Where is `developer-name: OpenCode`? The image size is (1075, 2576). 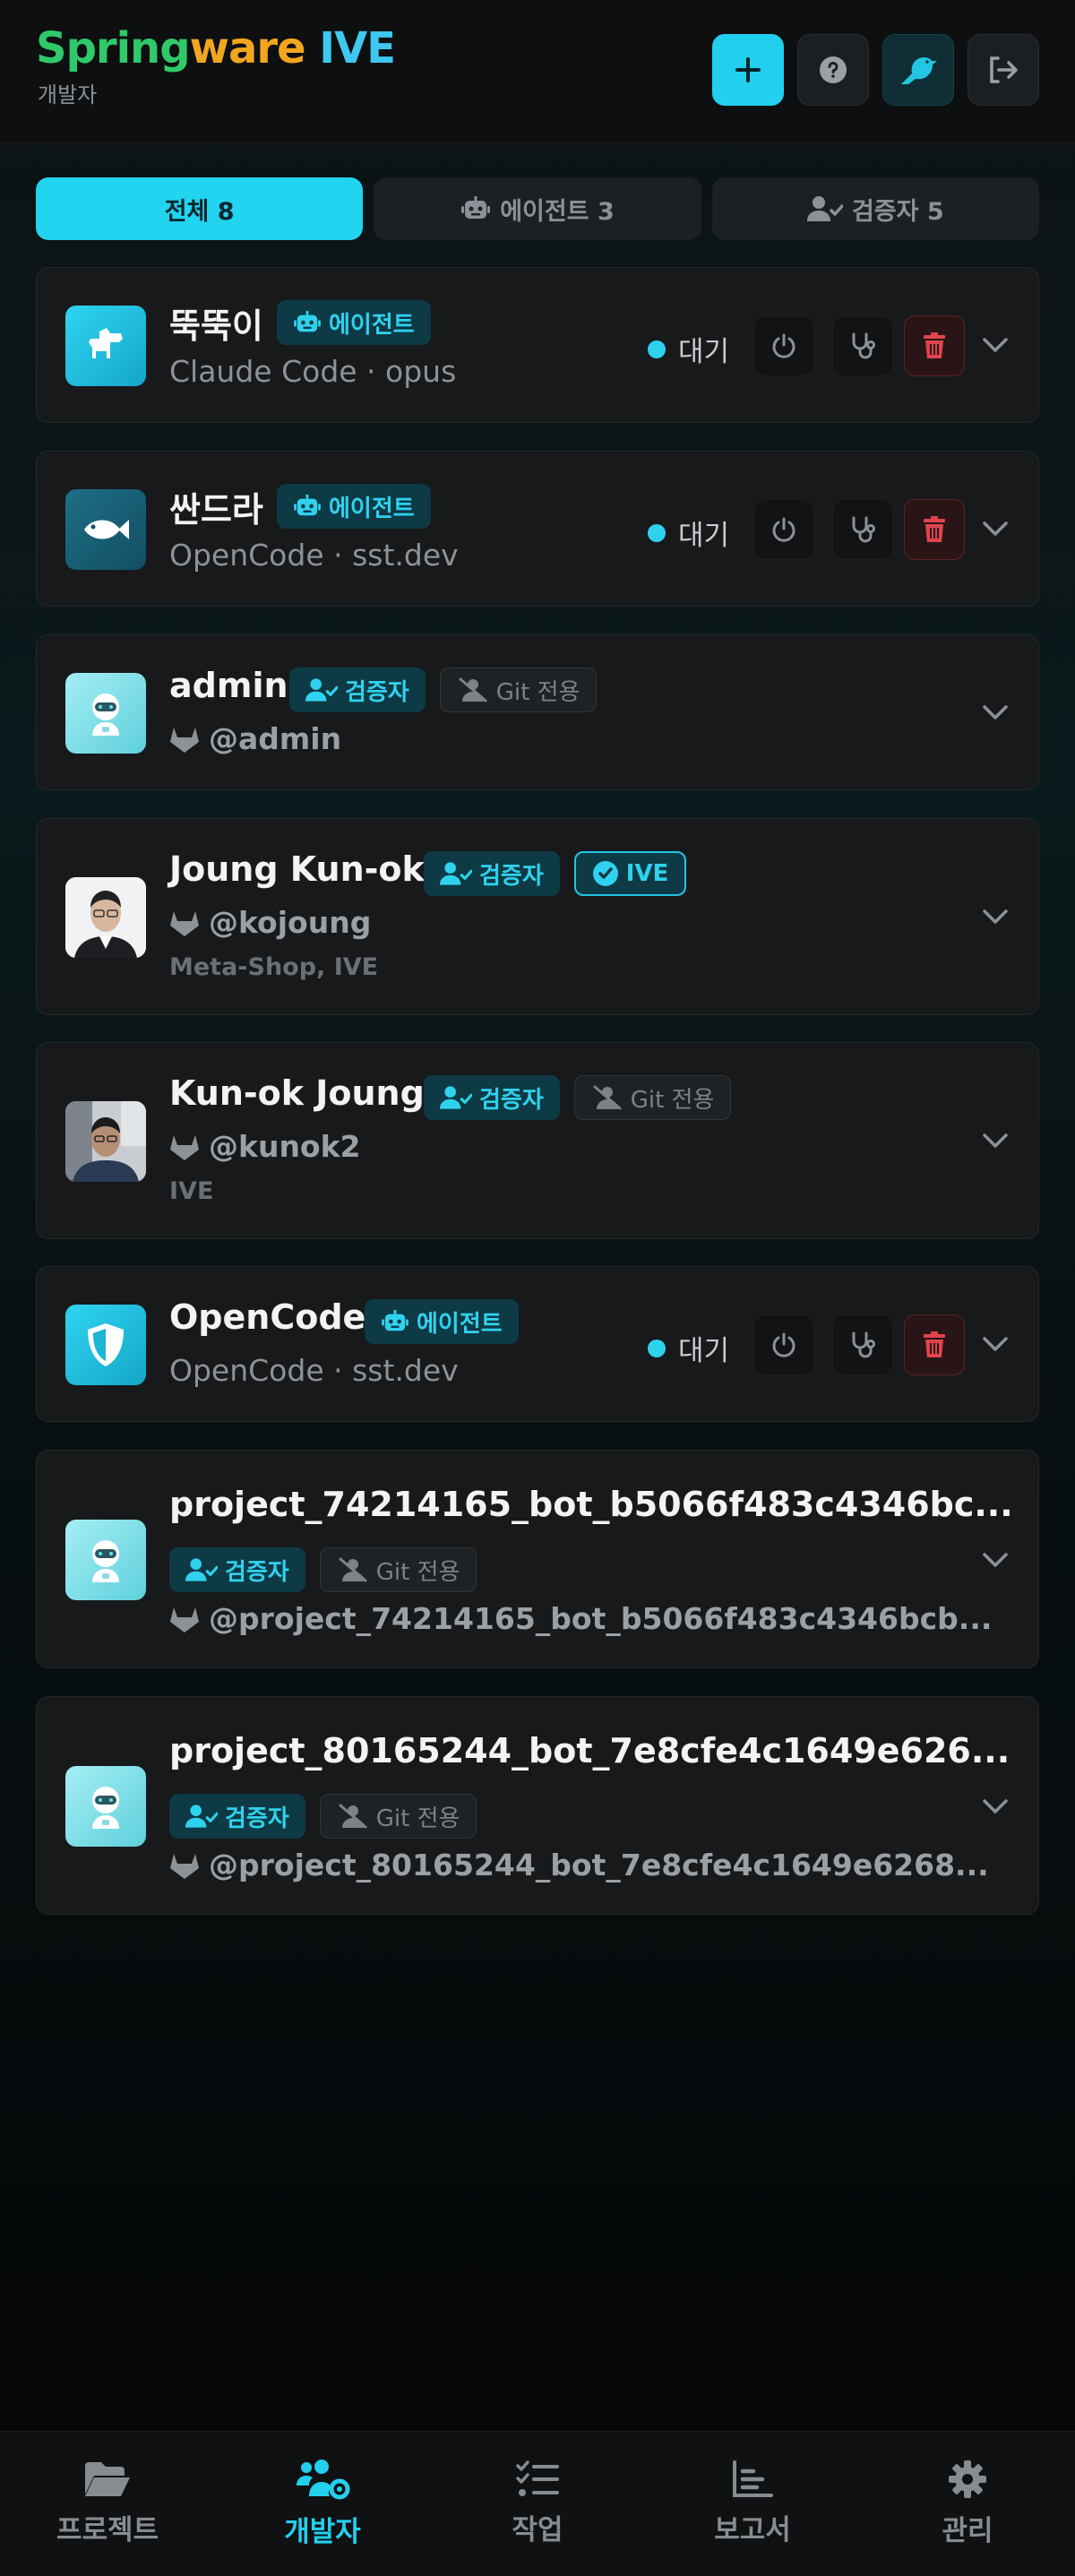
developer-name: OpenCode is located at coordinates (267, 1317).